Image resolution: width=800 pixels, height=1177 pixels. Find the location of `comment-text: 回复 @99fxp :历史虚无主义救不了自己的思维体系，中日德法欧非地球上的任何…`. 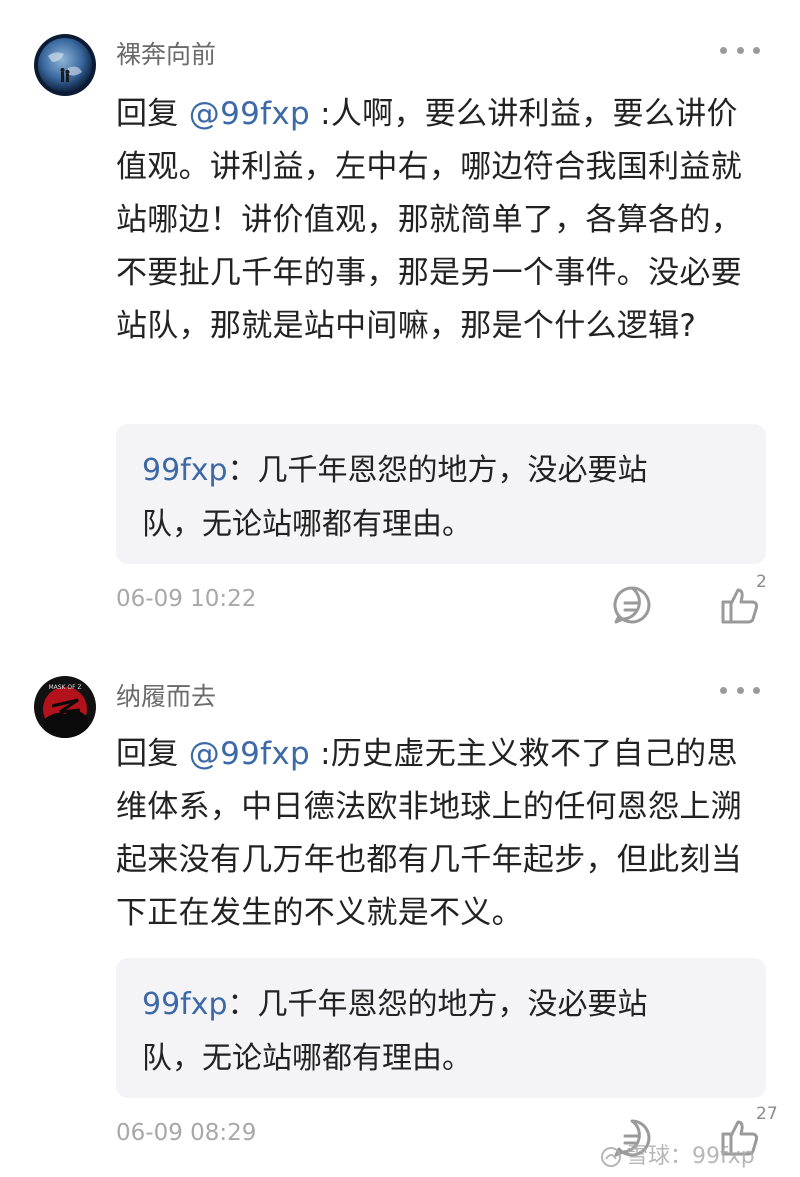

comment-text: 回复 @99fxp :历史虚无主义救不了自己的思维体系，中日德法欧非地球上的任何… is located at coordinates (441, 834).